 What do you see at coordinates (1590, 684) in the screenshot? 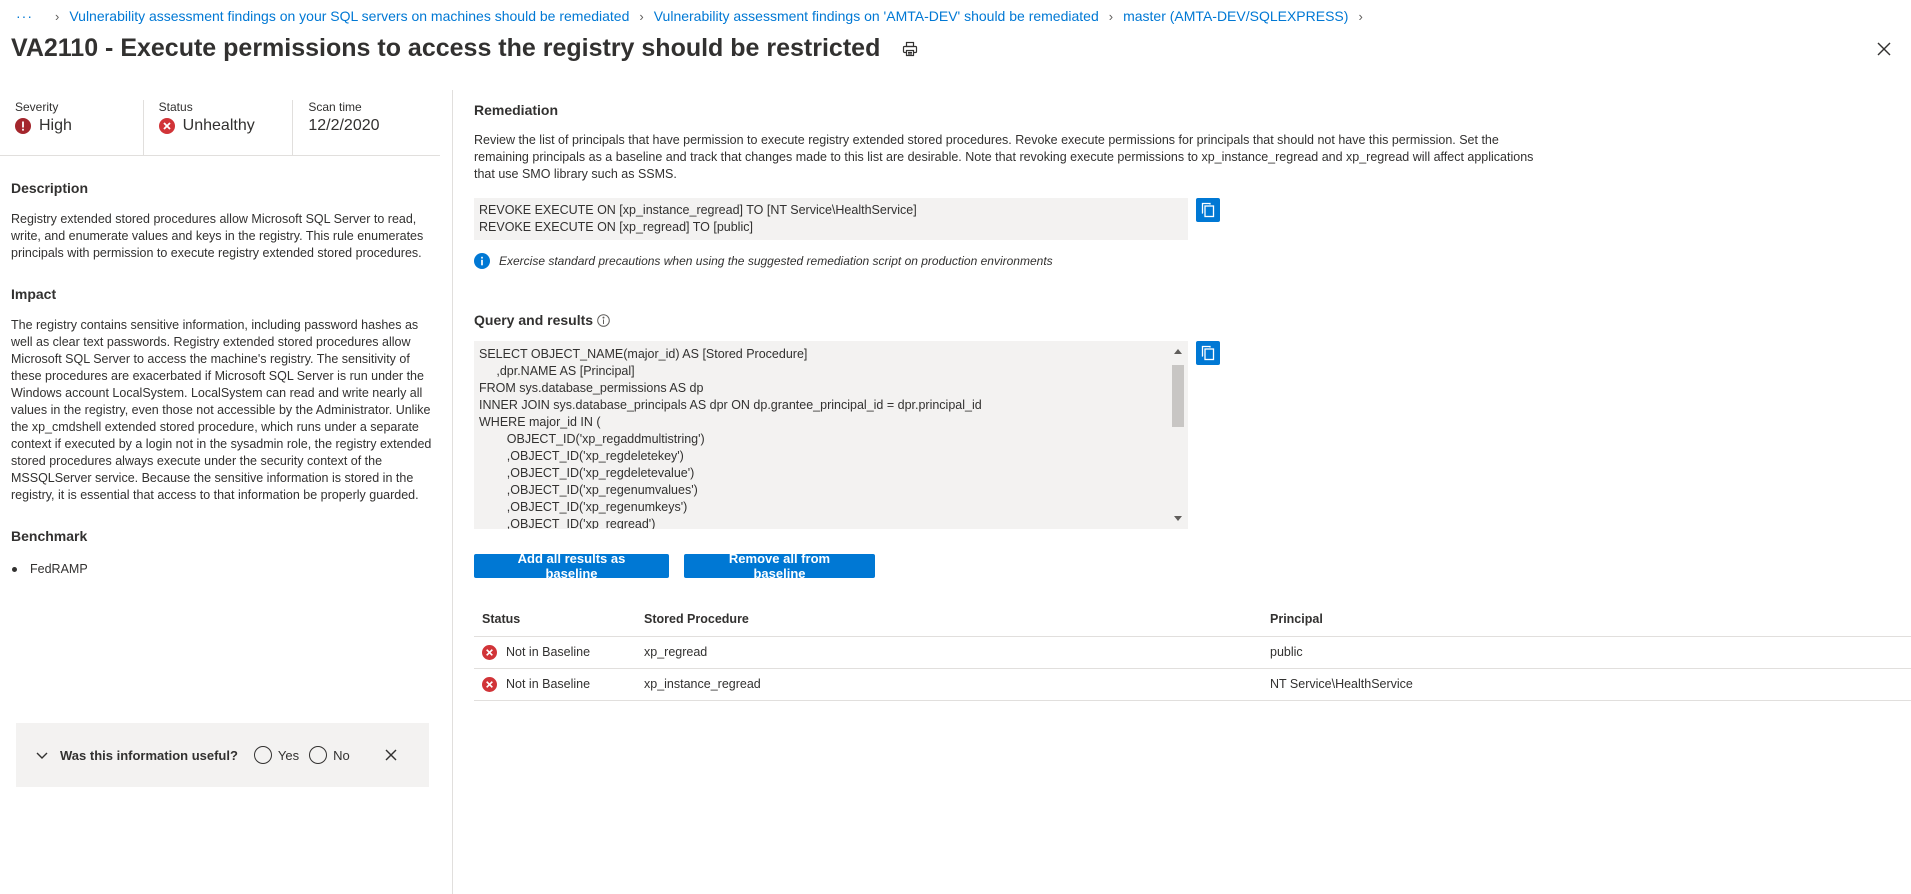
I see `principal-cell: NT Service\HealthService` at bounding box center [1590, 684].